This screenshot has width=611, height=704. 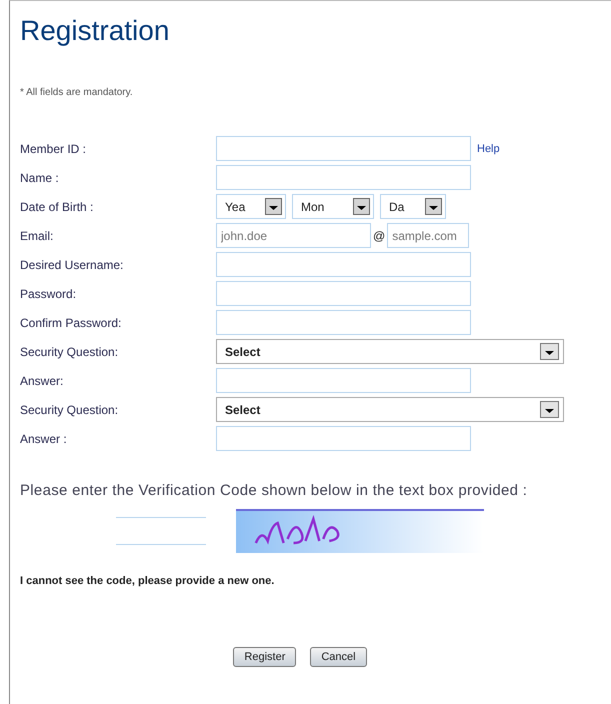 I want to click on mandatory-note: * All fields are mandatory., so click(x=77, y=92).